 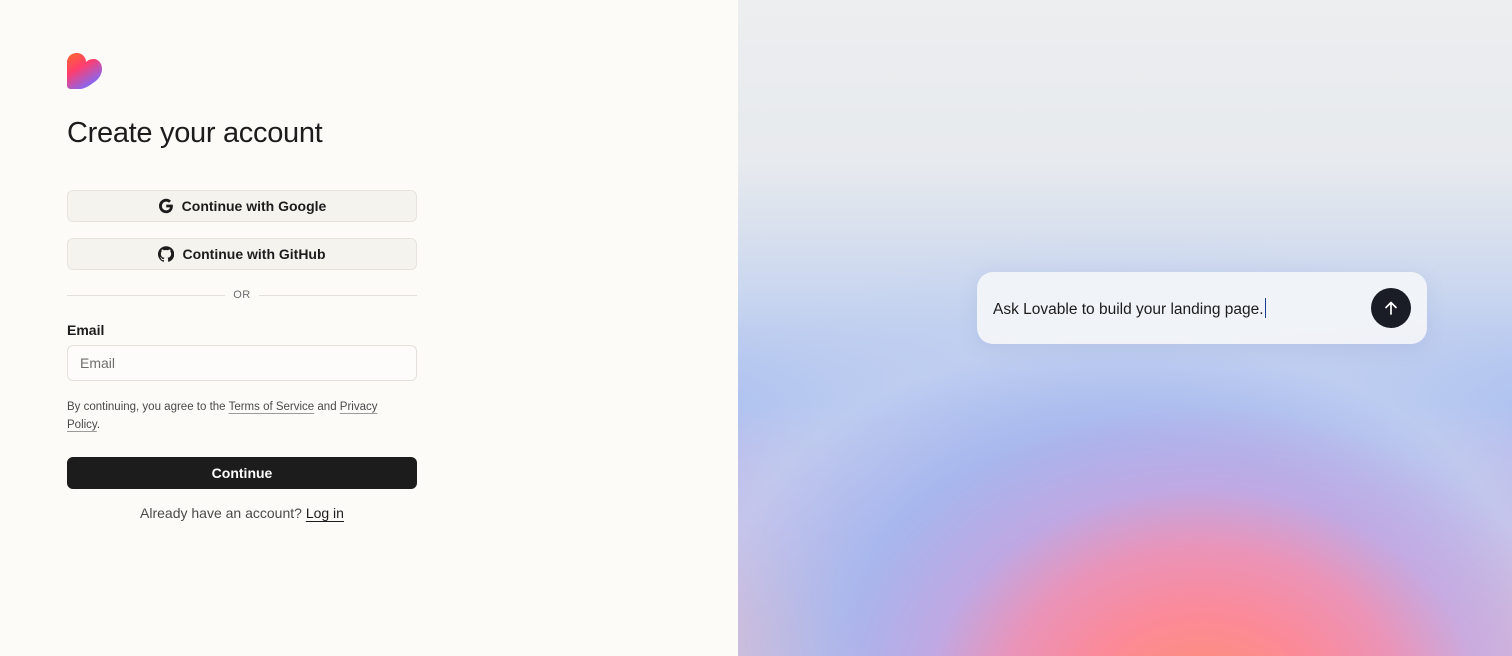 I want to click on continue-with-google-button: Continue with Google, so click(x=242, y=206).